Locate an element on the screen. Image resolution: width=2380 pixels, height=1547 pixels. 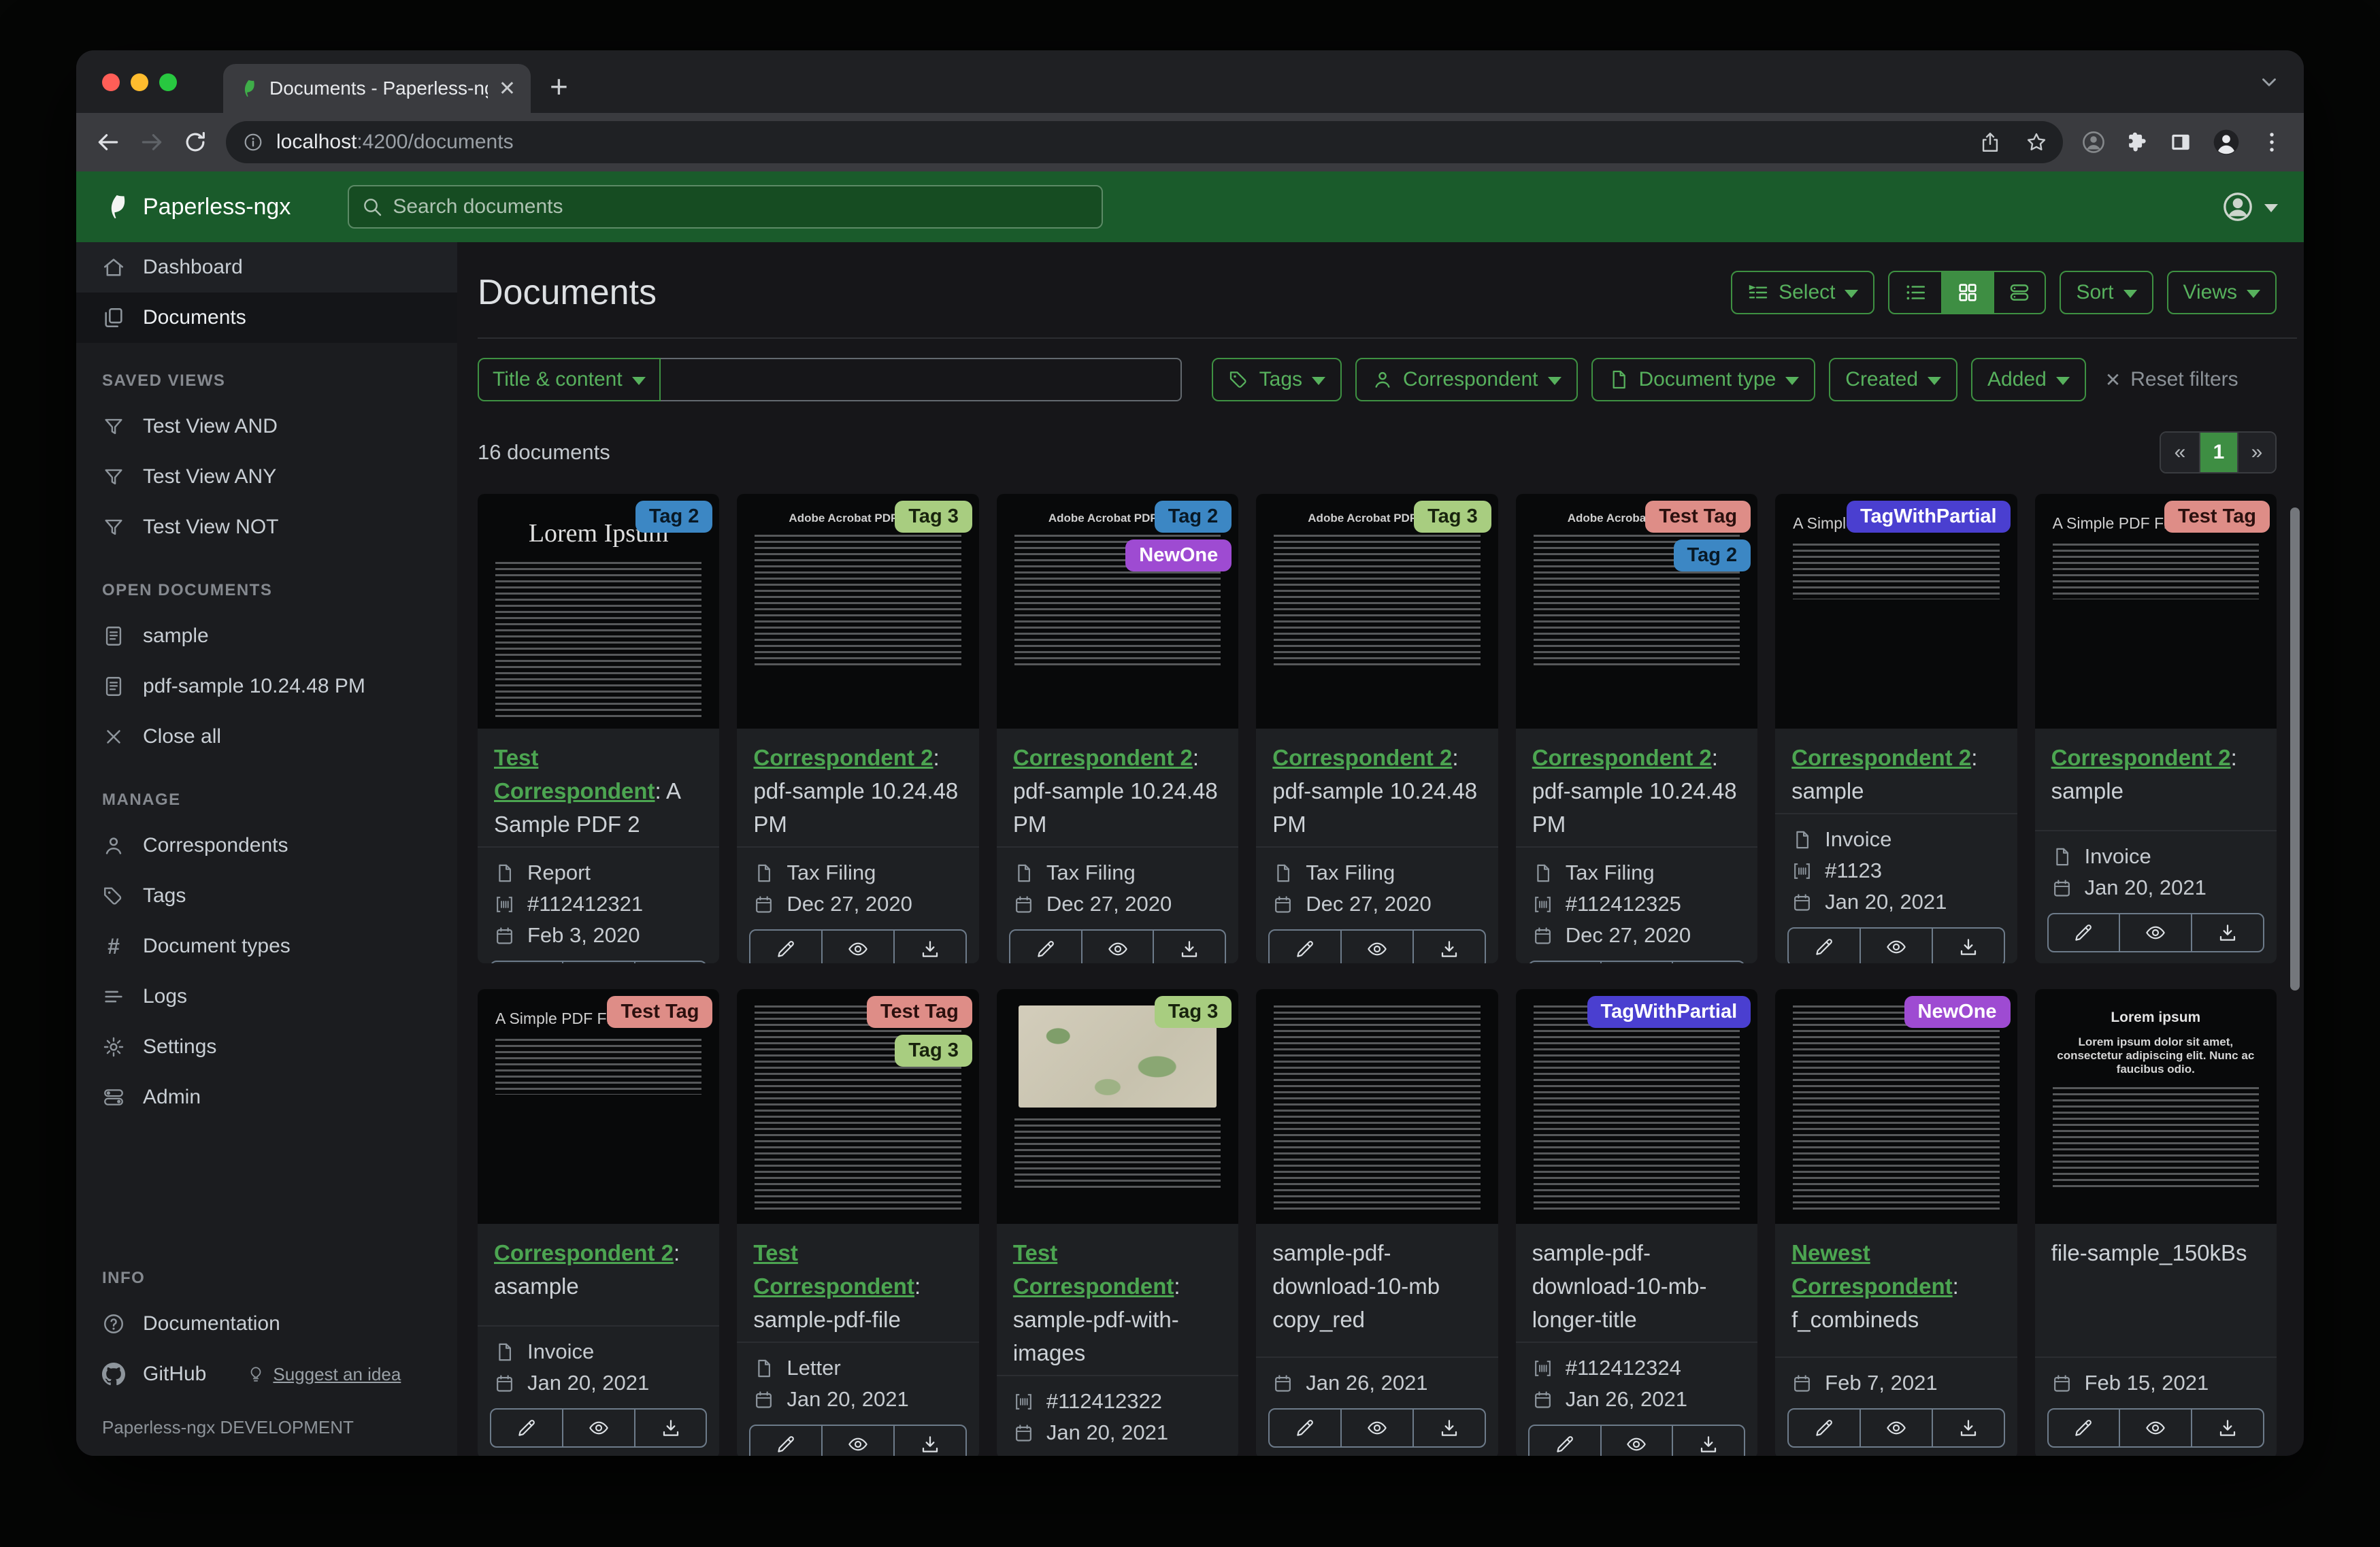
close-window-button is located at coordinates (111, 82).